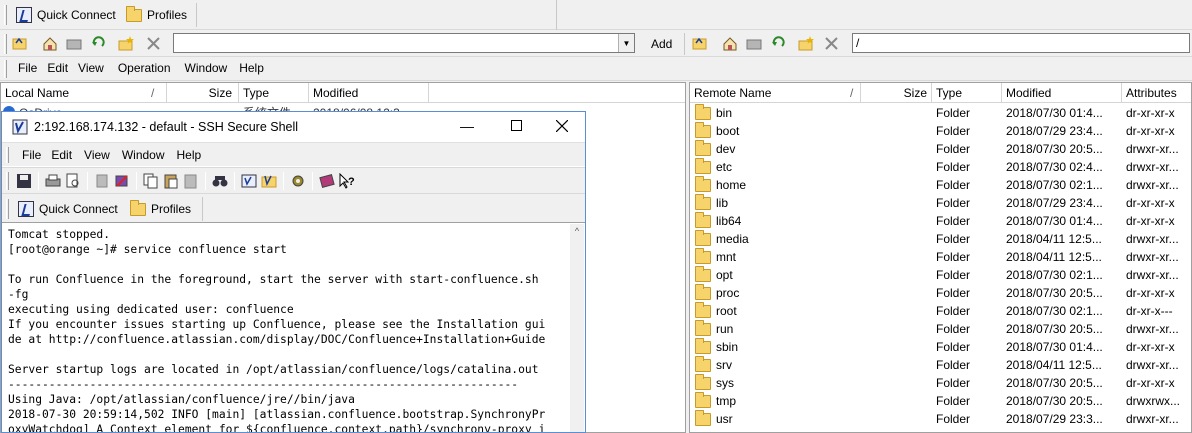 The image size is (1192, 433). Describe the element at coordinates (577, 328) in the screenshot. I see `terminal-scrollbar: ^` at that location.